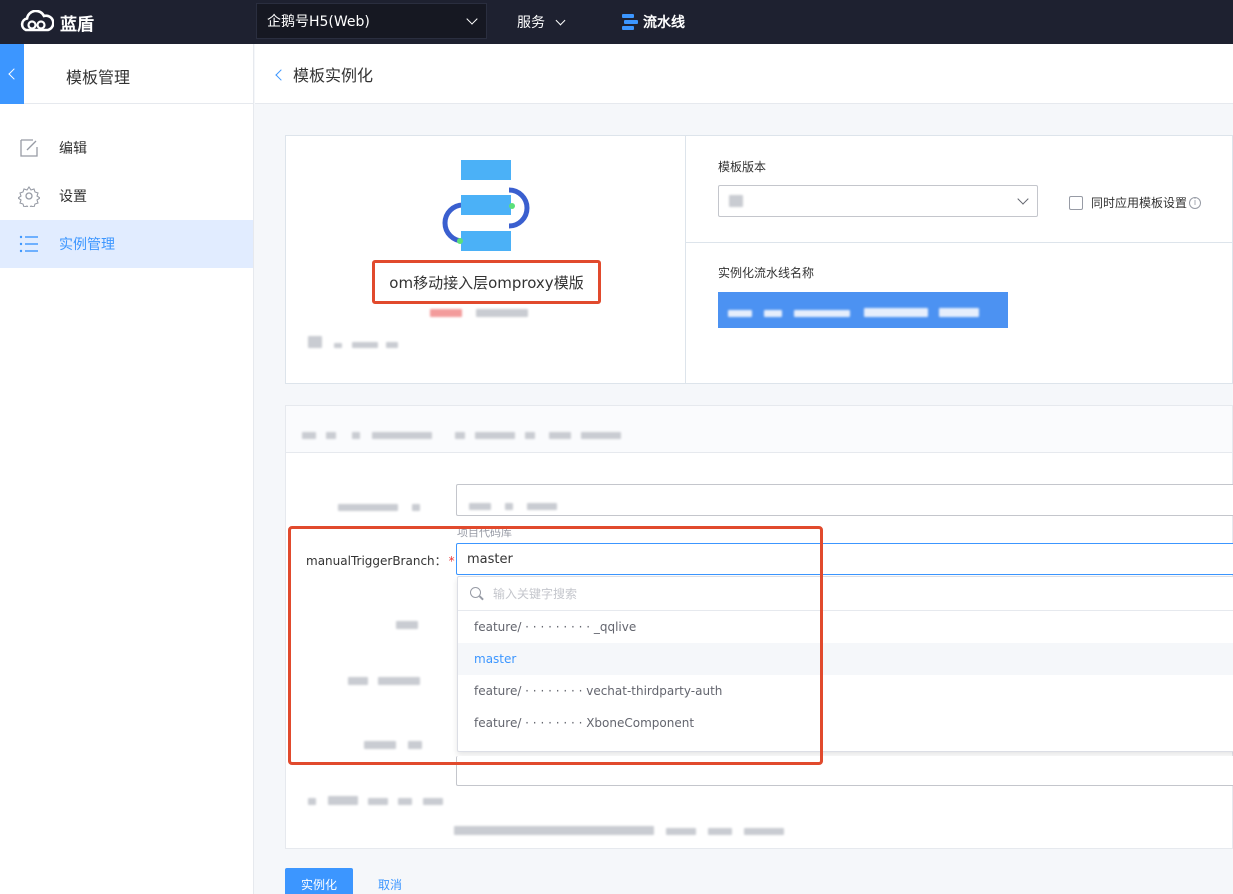  Describe the element at coordinates (376, 561) in the screenshot. I see `manual-trigger-branch-label-text: manualTriggerBranch：` at that location.